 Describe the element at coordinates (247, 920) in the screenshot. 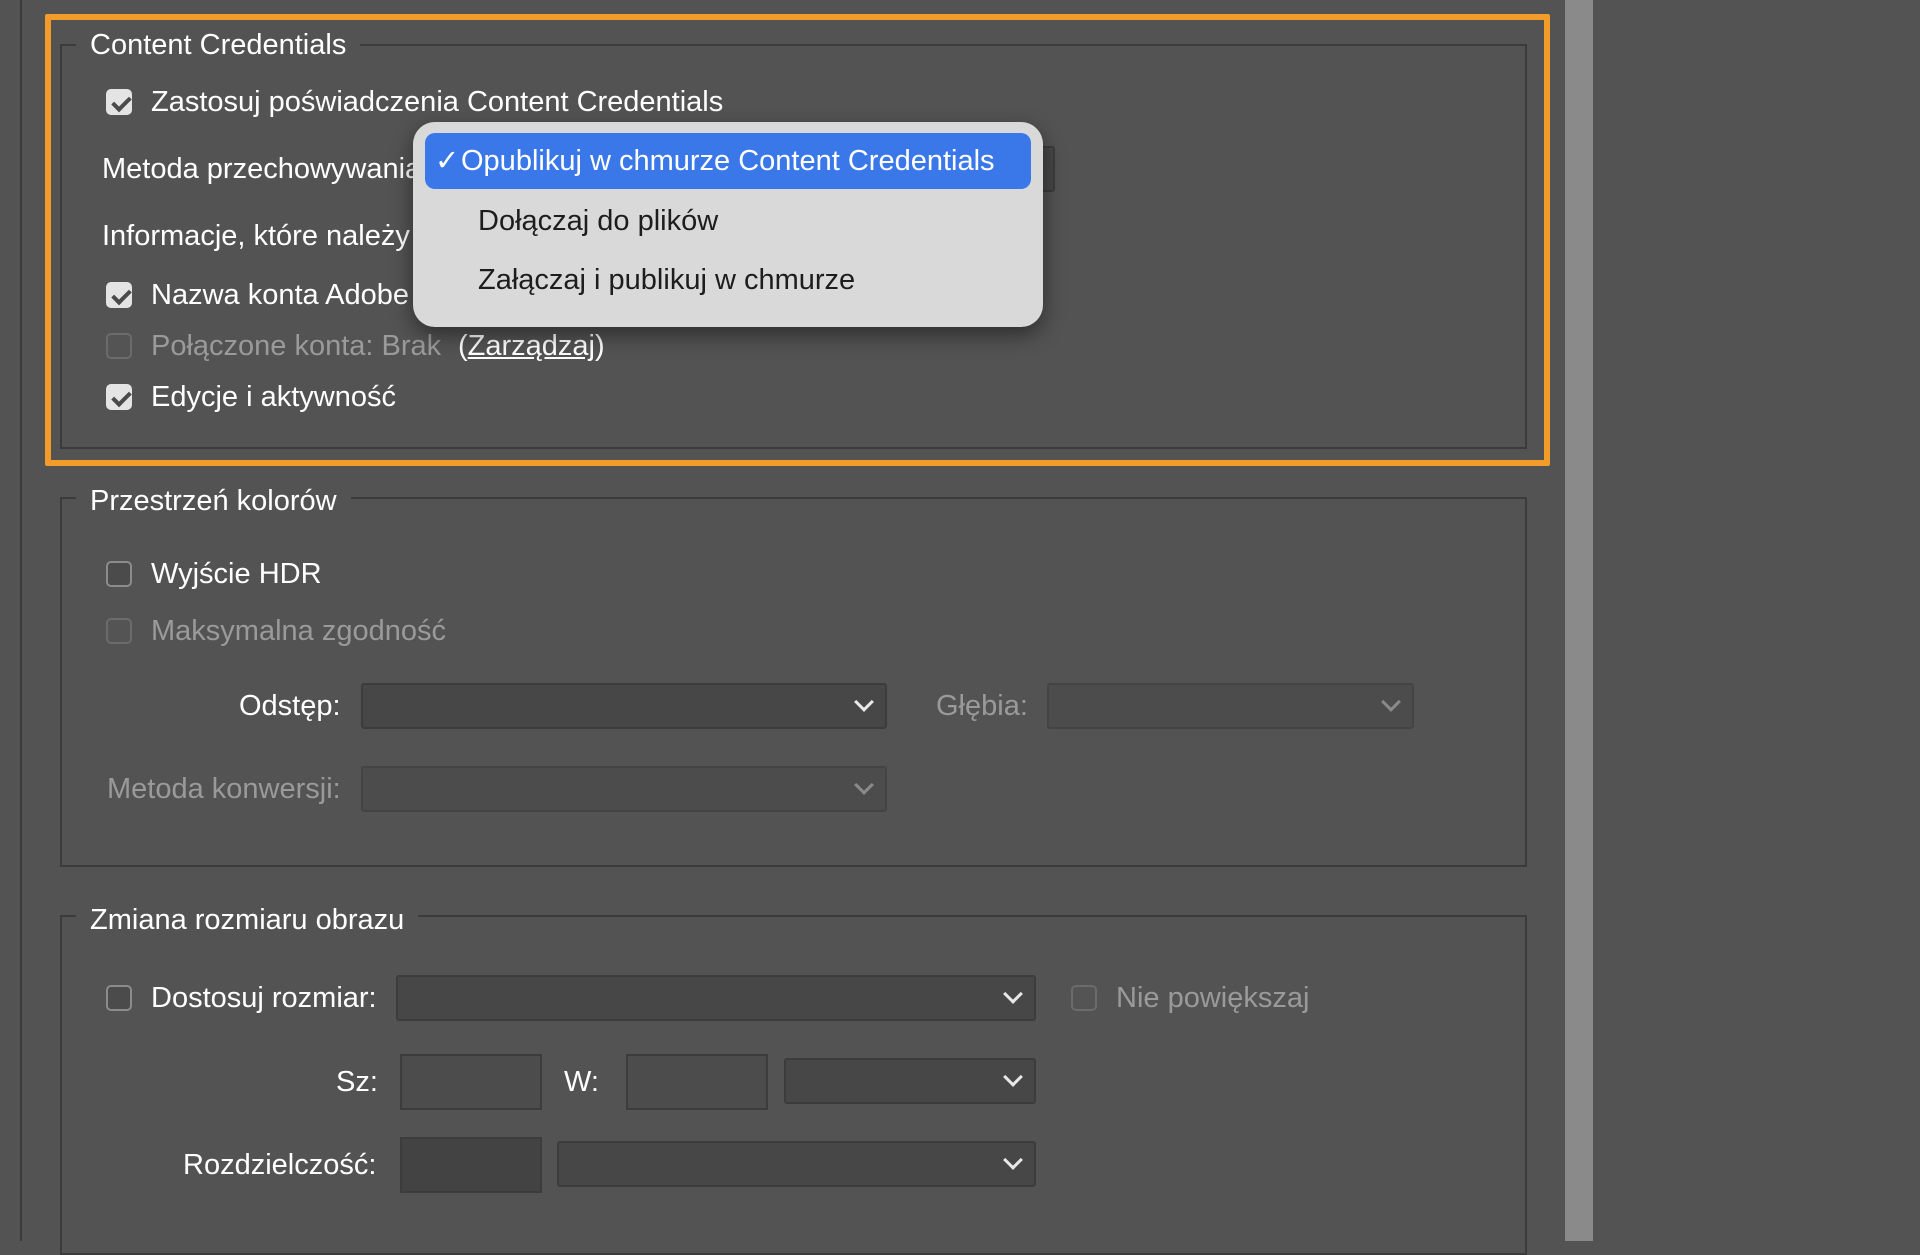

I see `resize-legend: Zmiana rozmiaru obrazu` at that location.